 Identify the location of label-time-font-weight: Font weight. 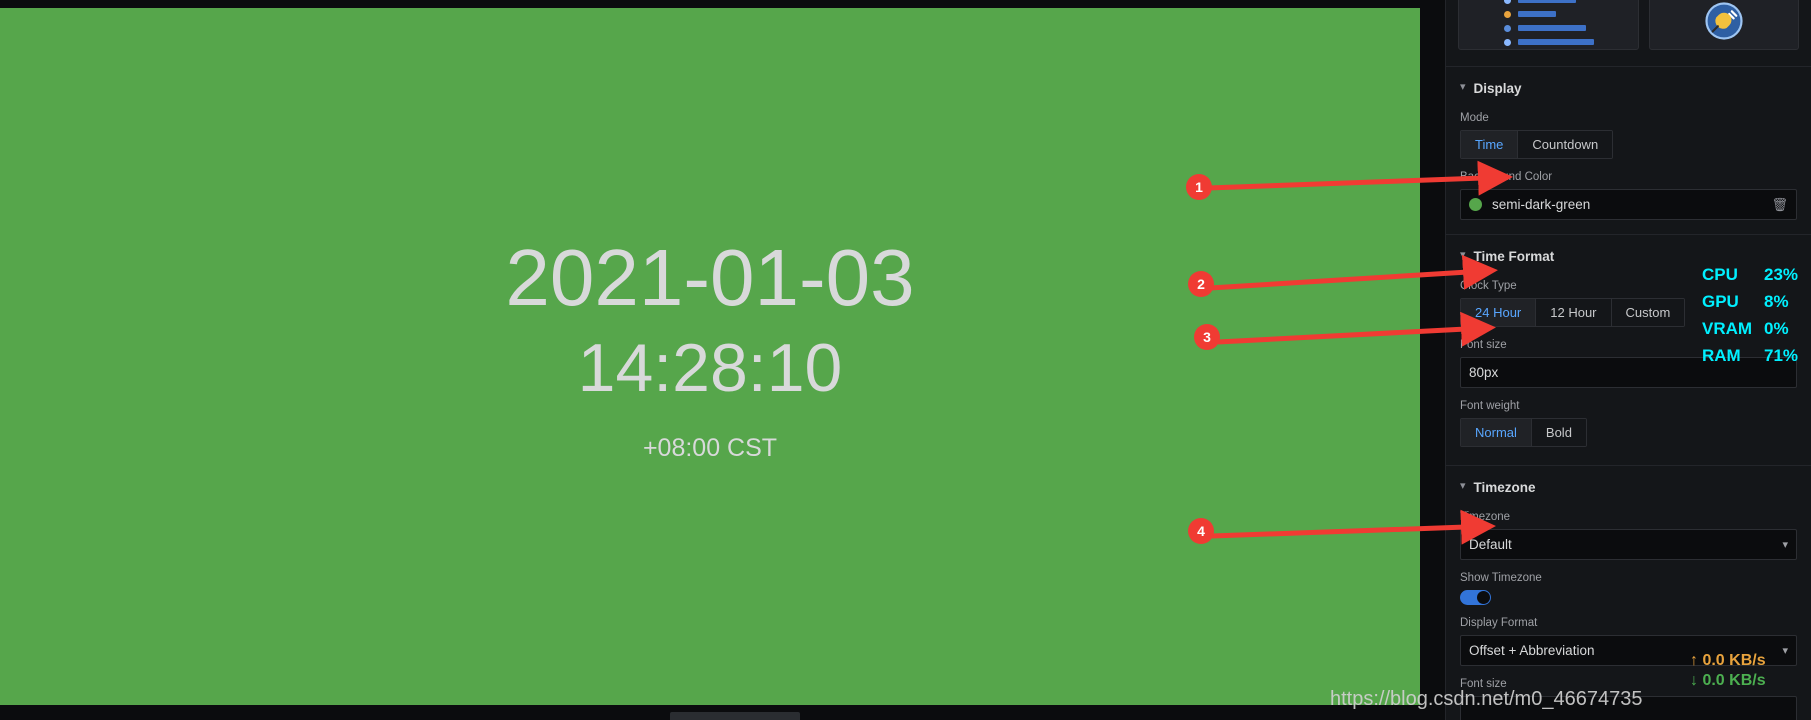
(1490, 406).